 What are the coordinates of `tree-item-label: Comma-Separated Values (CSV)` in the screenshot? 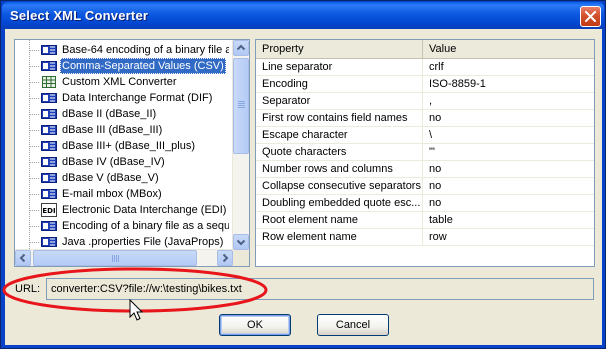 It's located at (143, 66).